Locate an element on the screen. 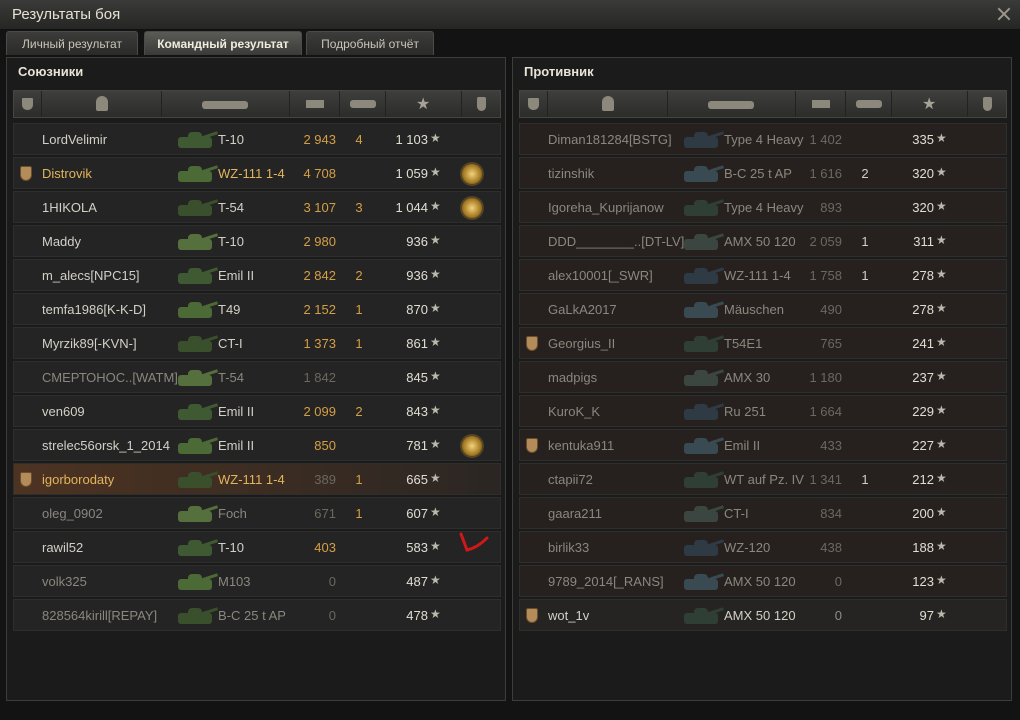 Image resolution: width=1020 pixels, height=720 pixels. xp-value: 212 is located at coordinates (923, 479).